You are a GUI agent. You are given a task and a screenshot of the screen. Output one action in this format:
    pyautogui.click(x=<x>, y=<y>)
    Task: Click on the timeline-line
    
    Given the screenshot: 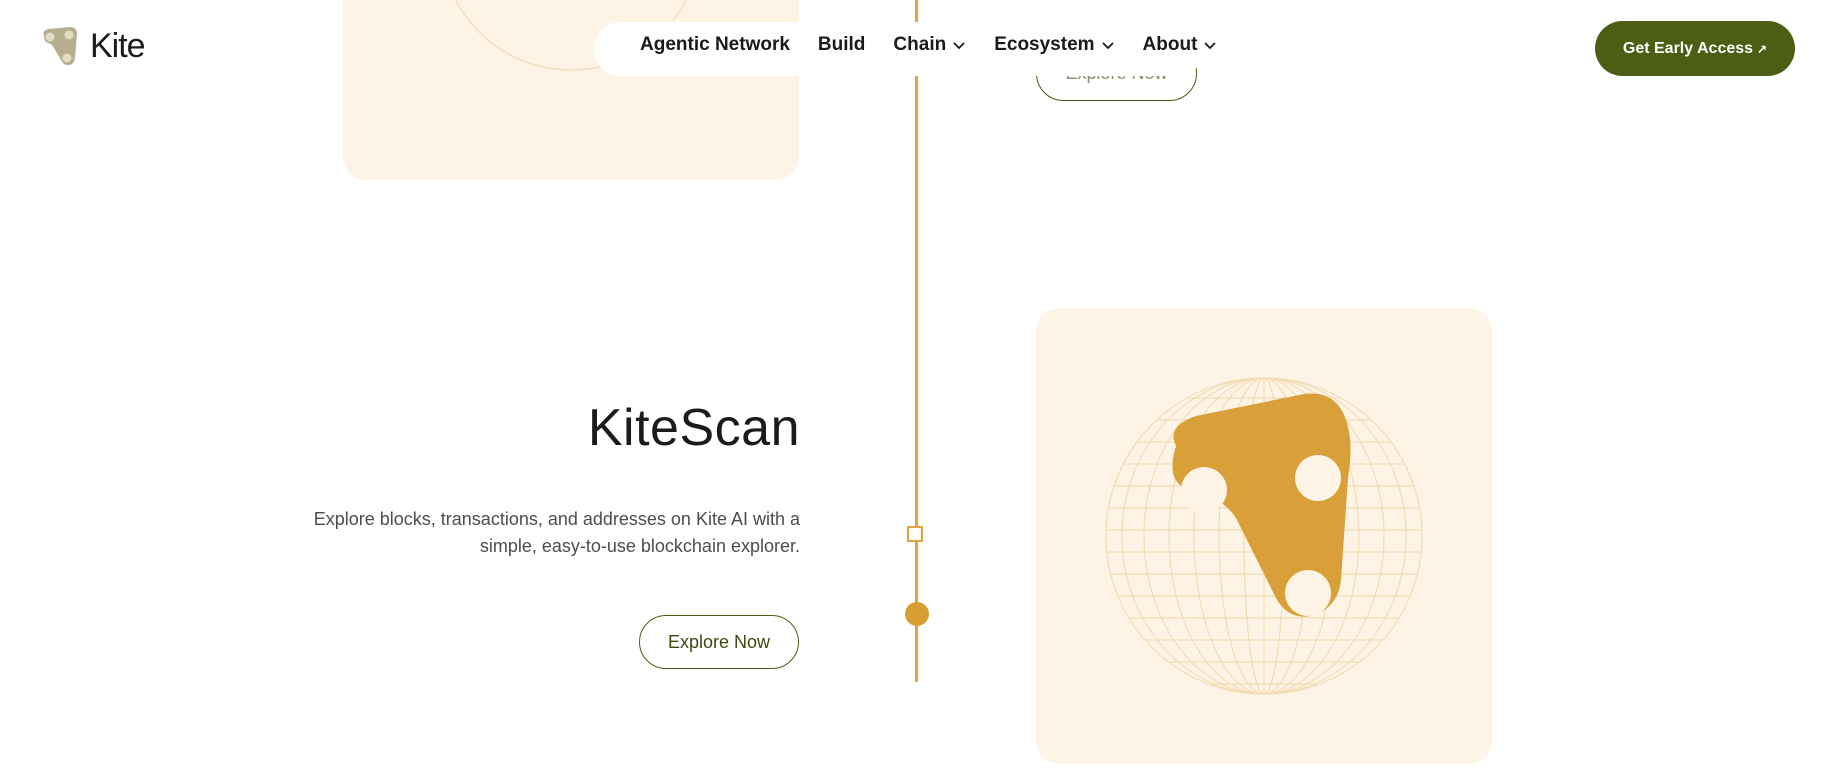 What is the action you would take?
    pyautogui.click(x=916, y=341)
    